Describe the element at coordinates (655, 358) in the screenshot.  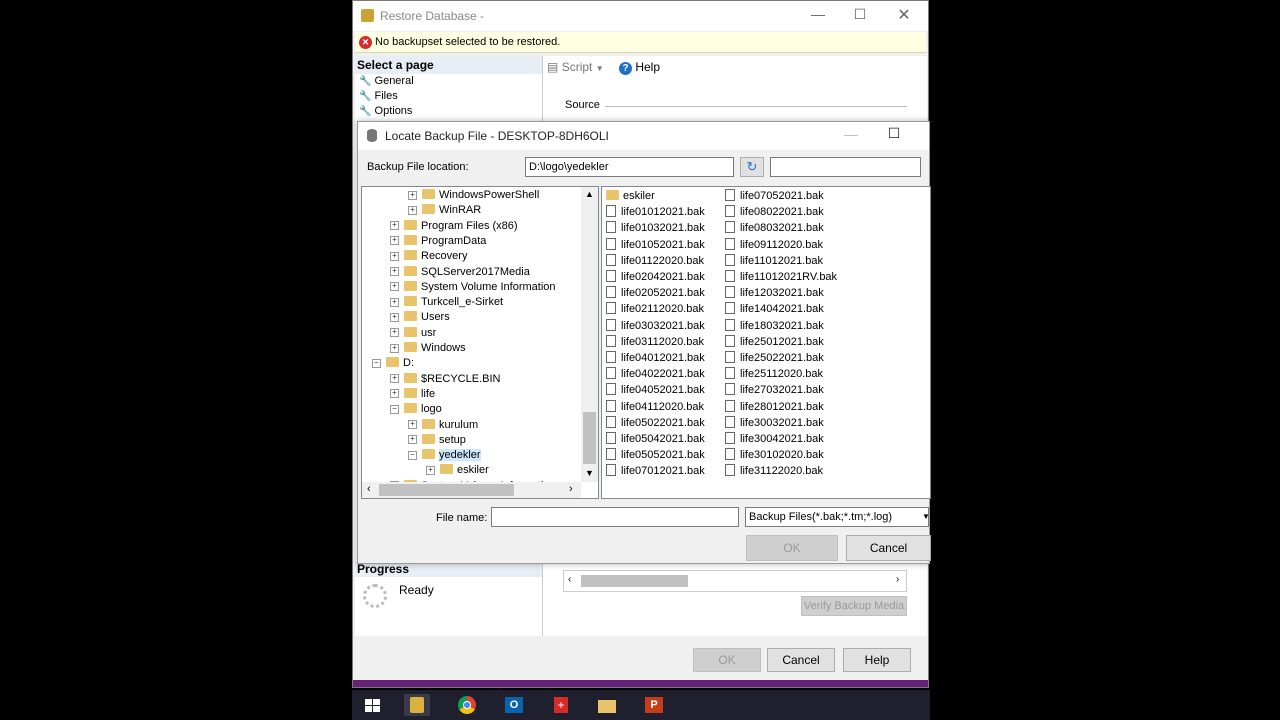
I see `file-item: life04012021.bak` at that location.